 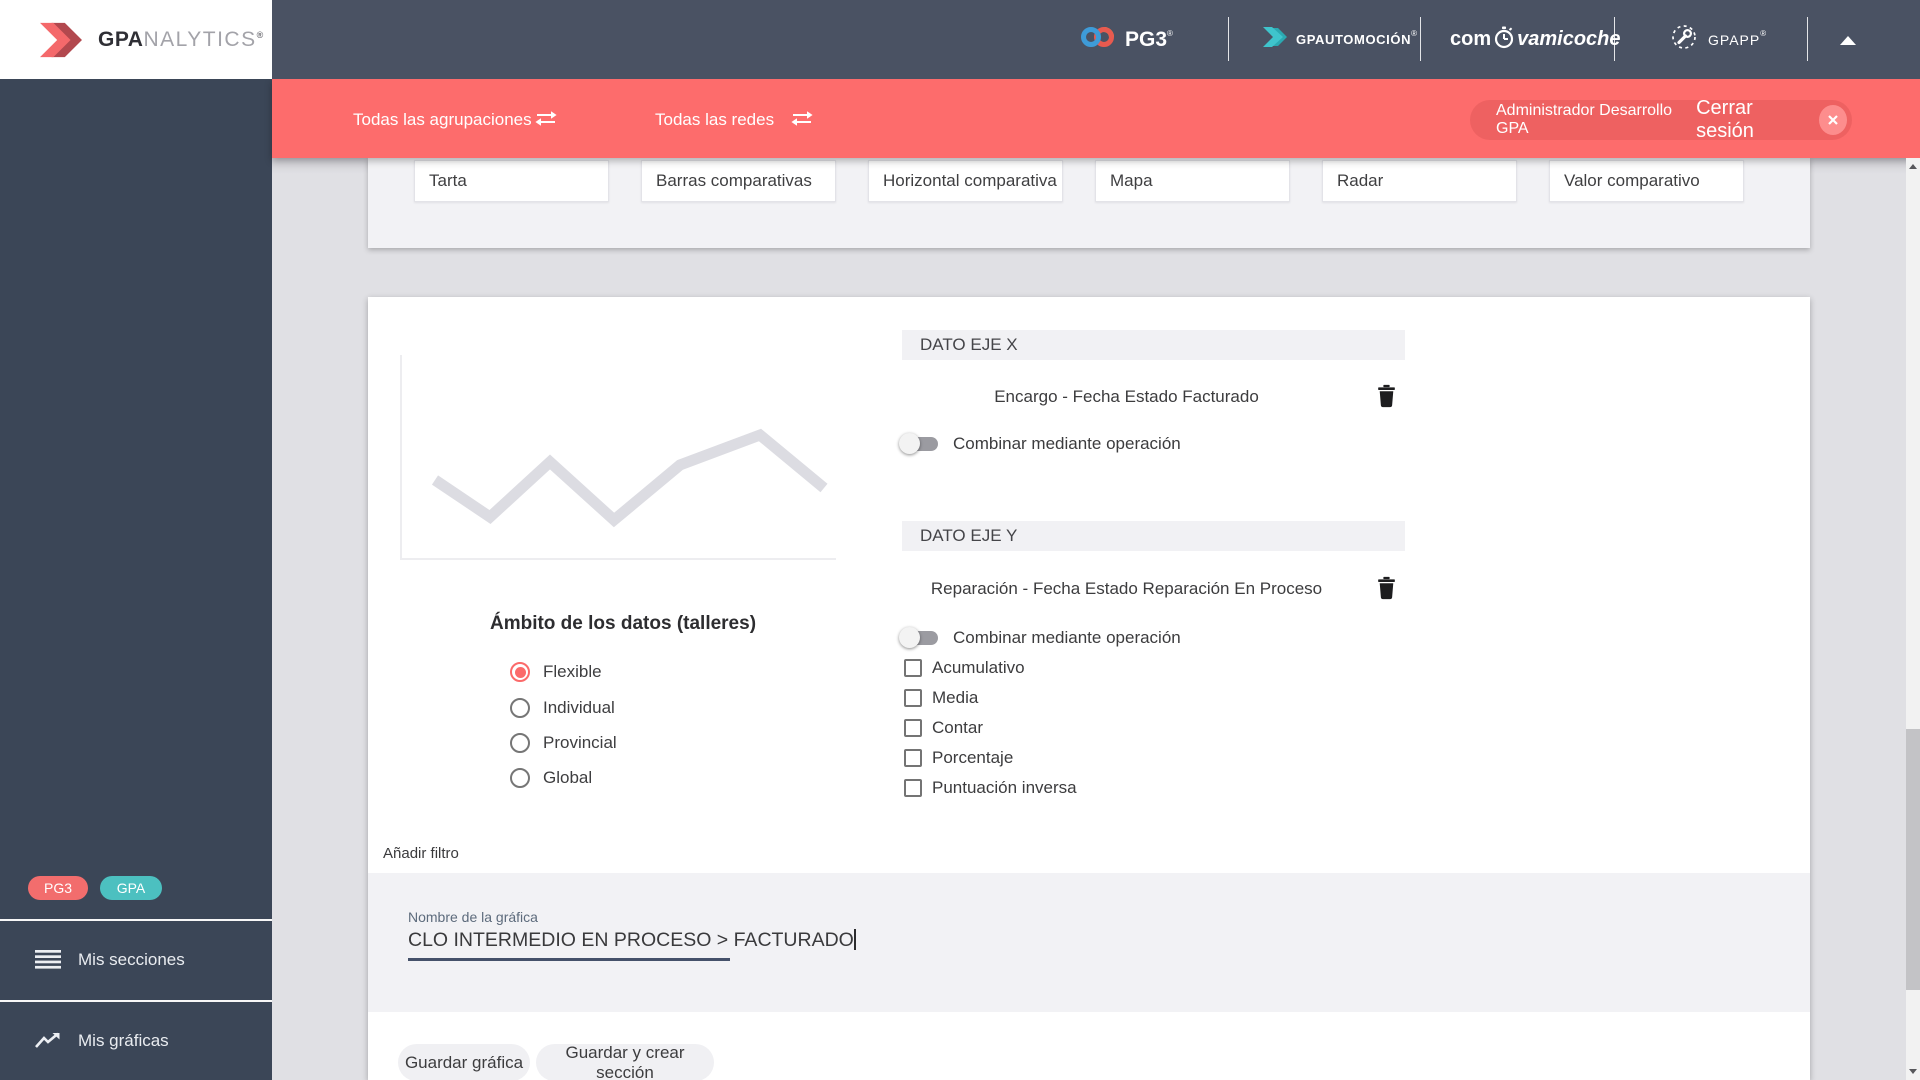 What do you see at coordinates (623, 623) in the screenshot?
I see `scope-title: Ámbito de los datos (talleres)` at bounding box center [623, 623].